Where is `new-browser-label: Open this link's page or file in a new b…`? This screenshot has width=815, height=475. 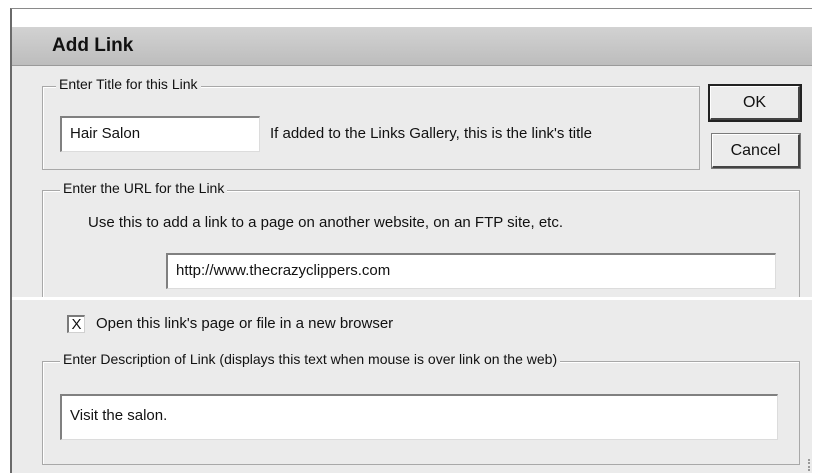
new-browser-label: Open this link's page or file in a new b… is located at coordinates (244, 323).